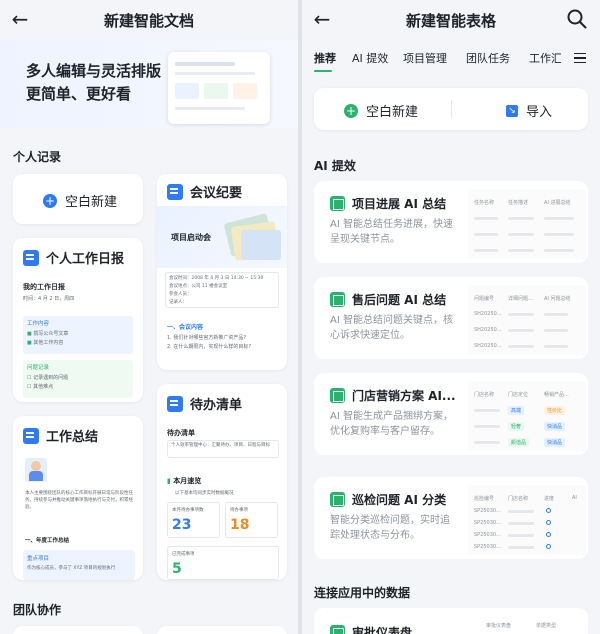  Describe the element at coordinates (79, 94) in the screenshot. I see `hero-line2: 更简单、更好看` at that location.